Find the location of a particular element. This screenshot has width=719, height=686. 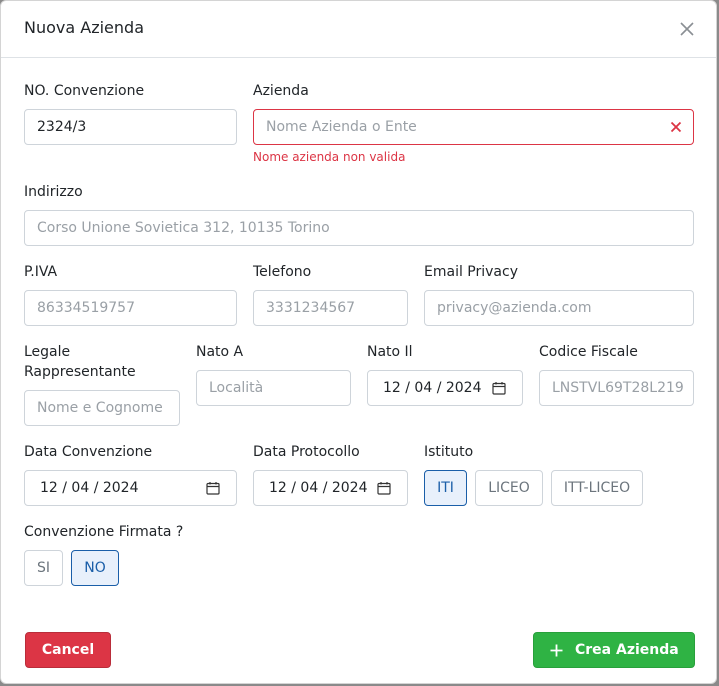

create-company-label: Crea Azienda is located at coordinates (627, 650).